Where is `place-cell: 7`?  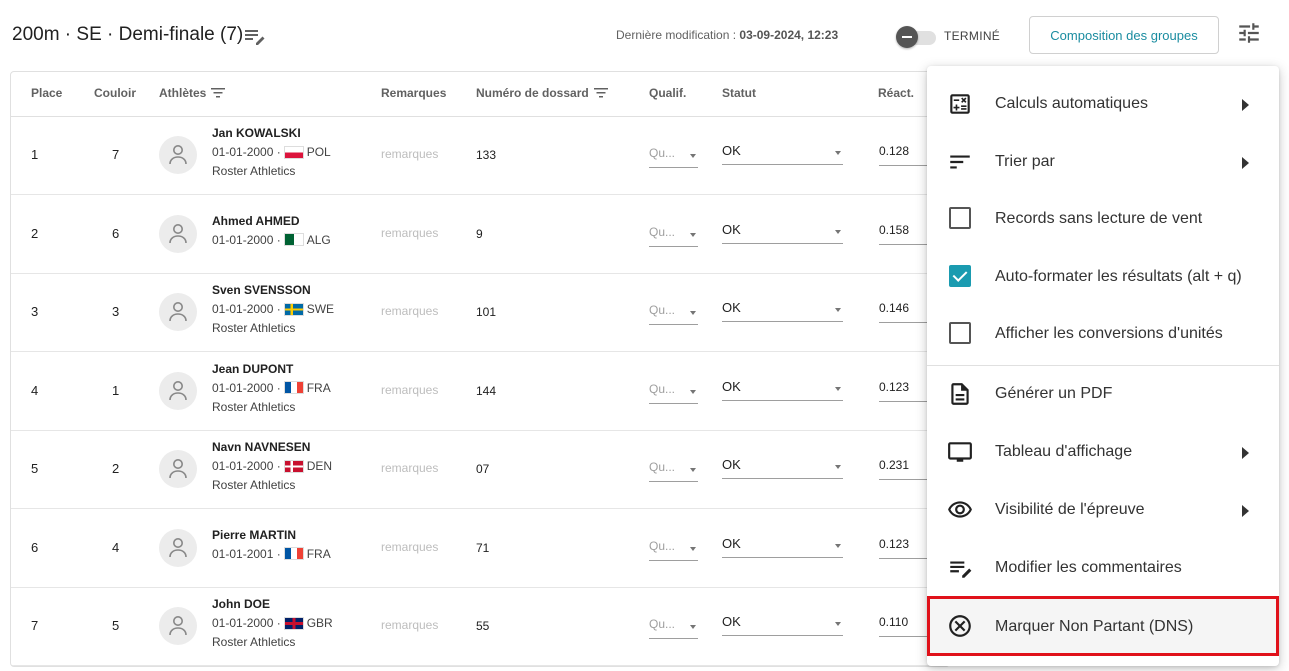 place-cell: 7 is located at coordinates (35, 625).